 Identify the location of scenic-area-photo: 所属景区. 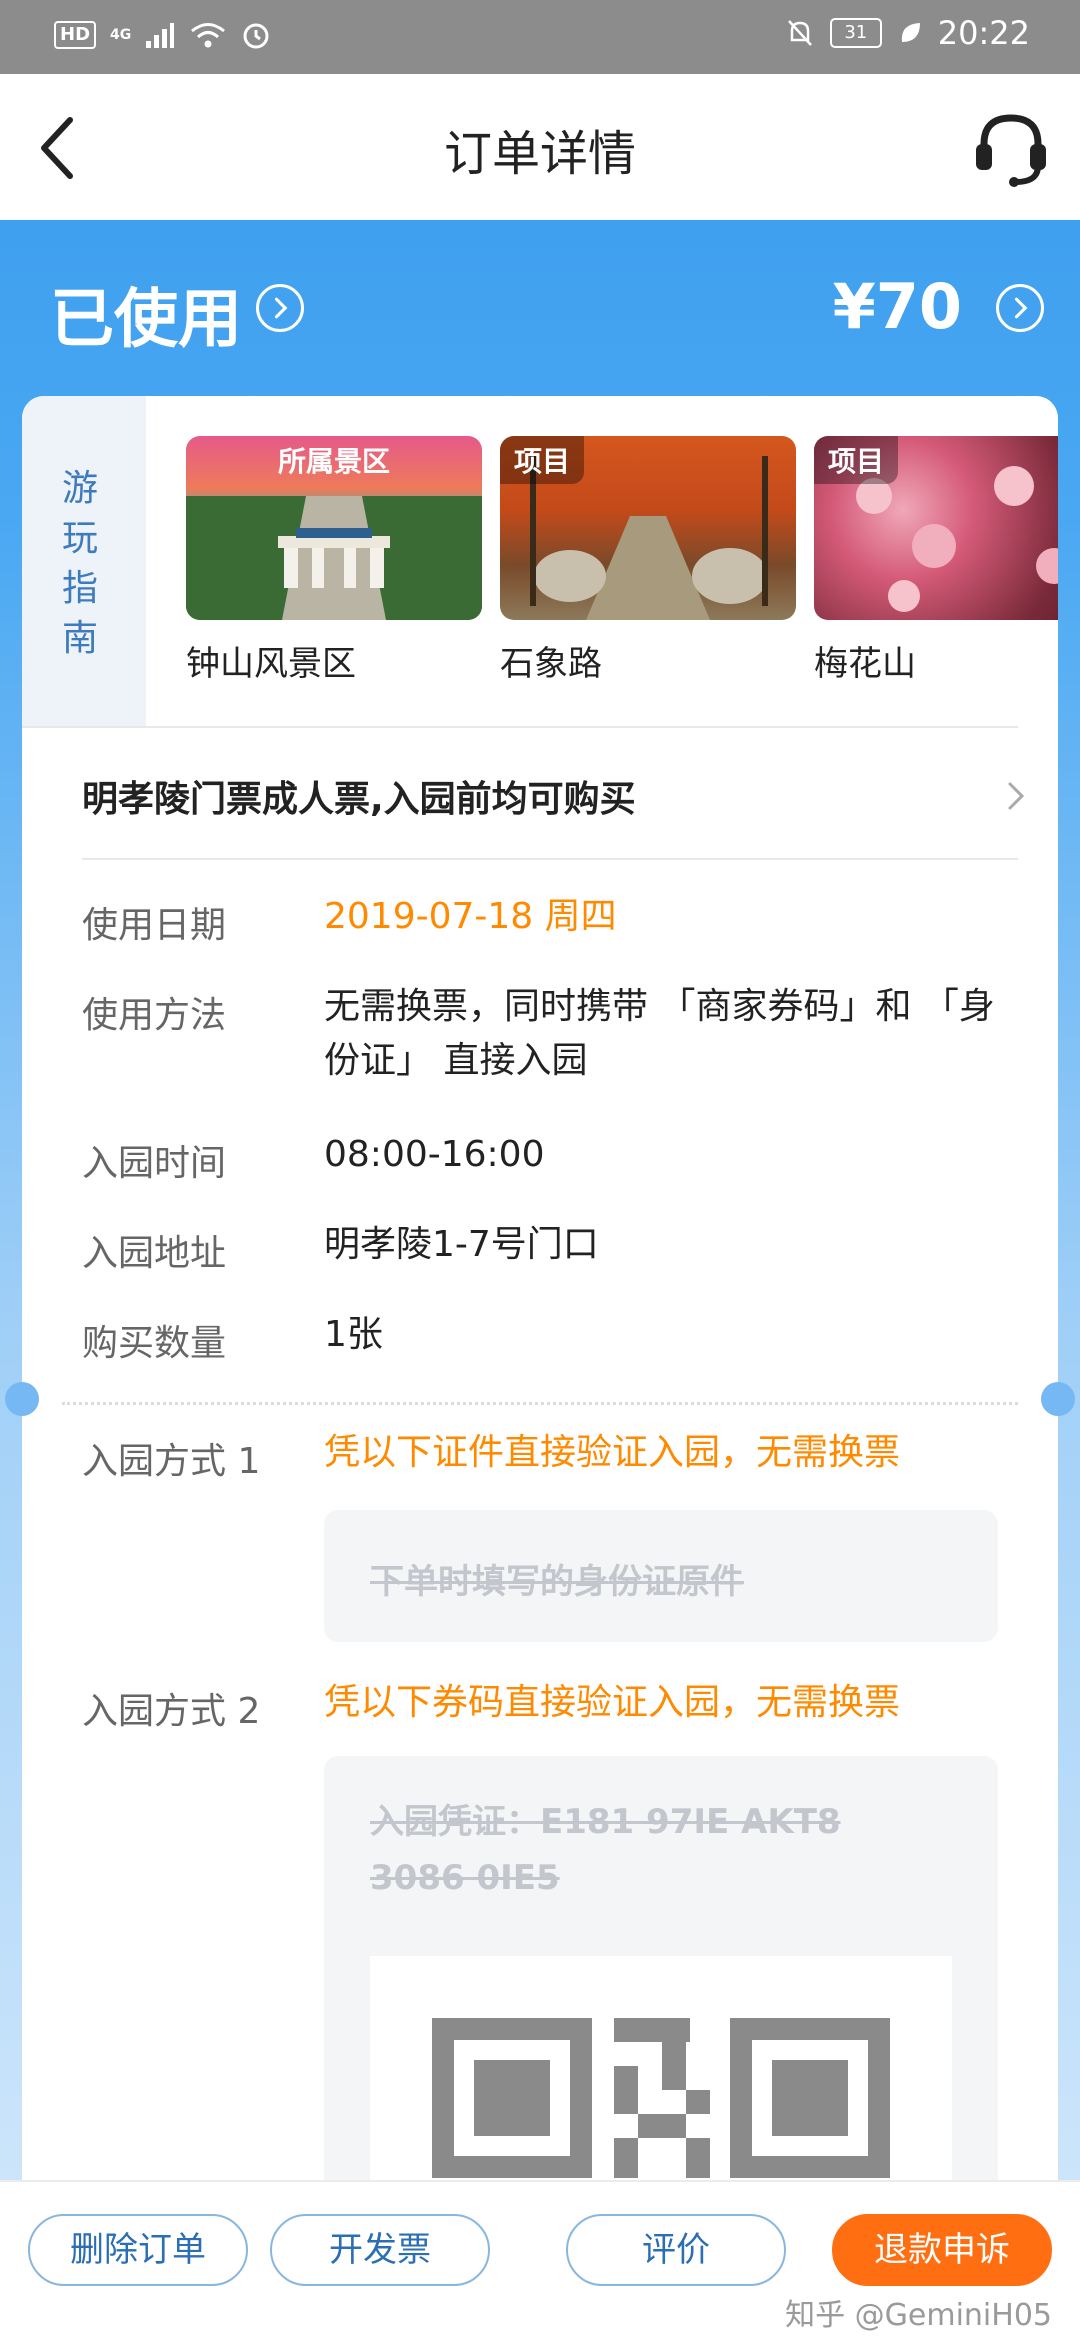
(334, 528).